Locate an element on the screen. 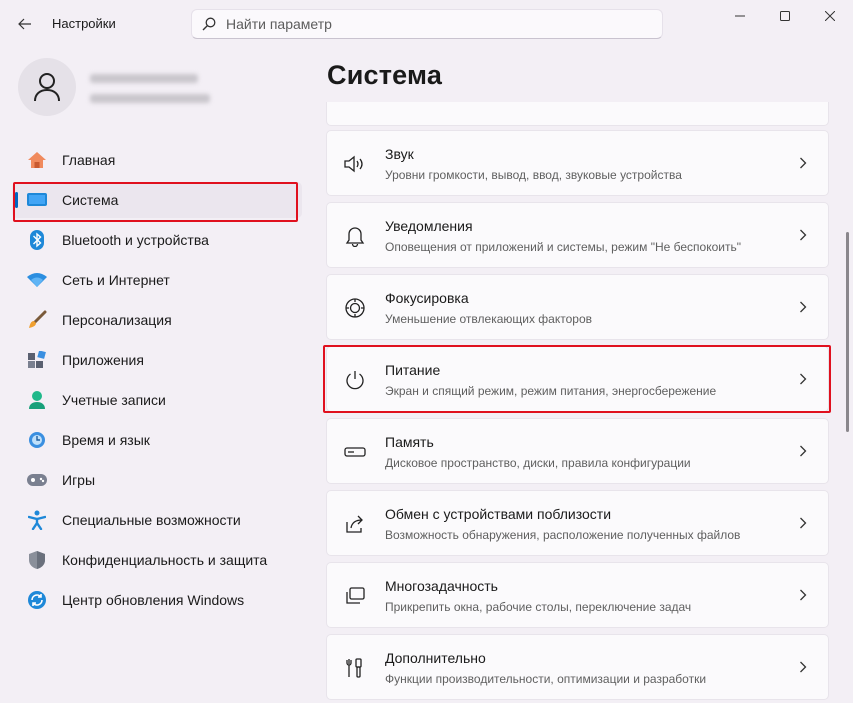 The image size is (853, 703). back-button is located at coordinates (25, 24).